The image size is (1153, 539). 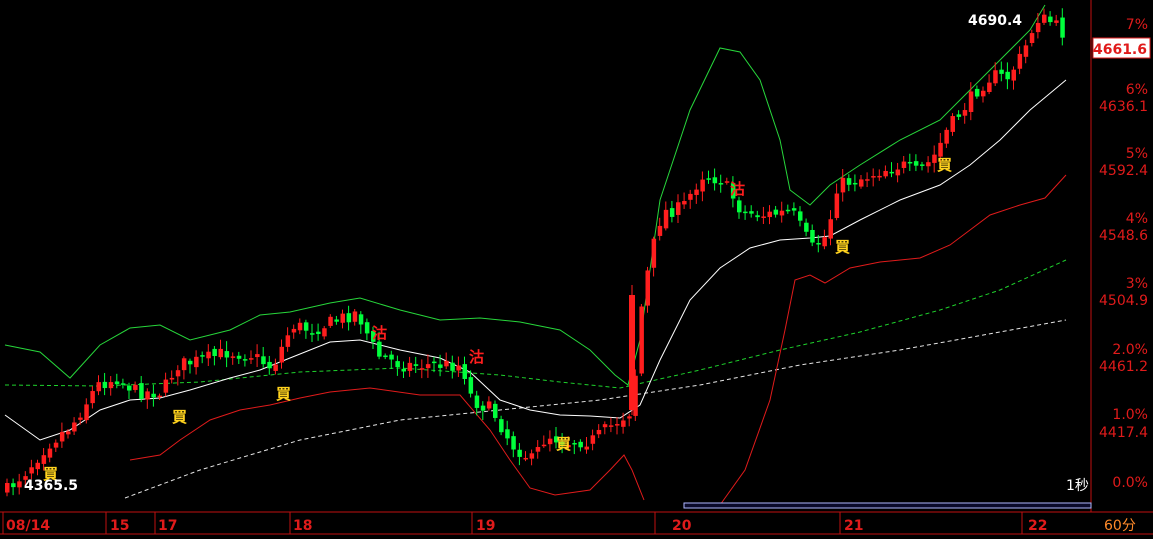 I want to click on sell-signal-2: 沽, so click(x=476, y=357).